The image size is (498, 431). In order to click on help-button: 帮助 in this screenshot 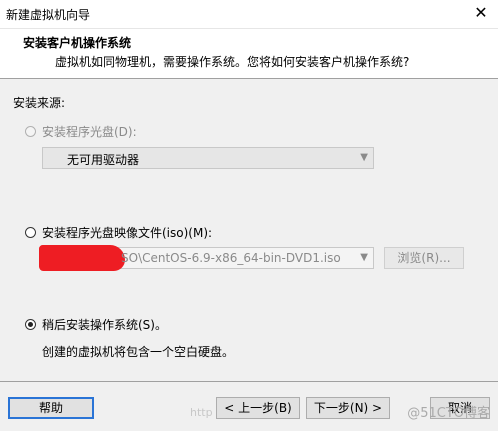, I will do `click(51, 408)`.